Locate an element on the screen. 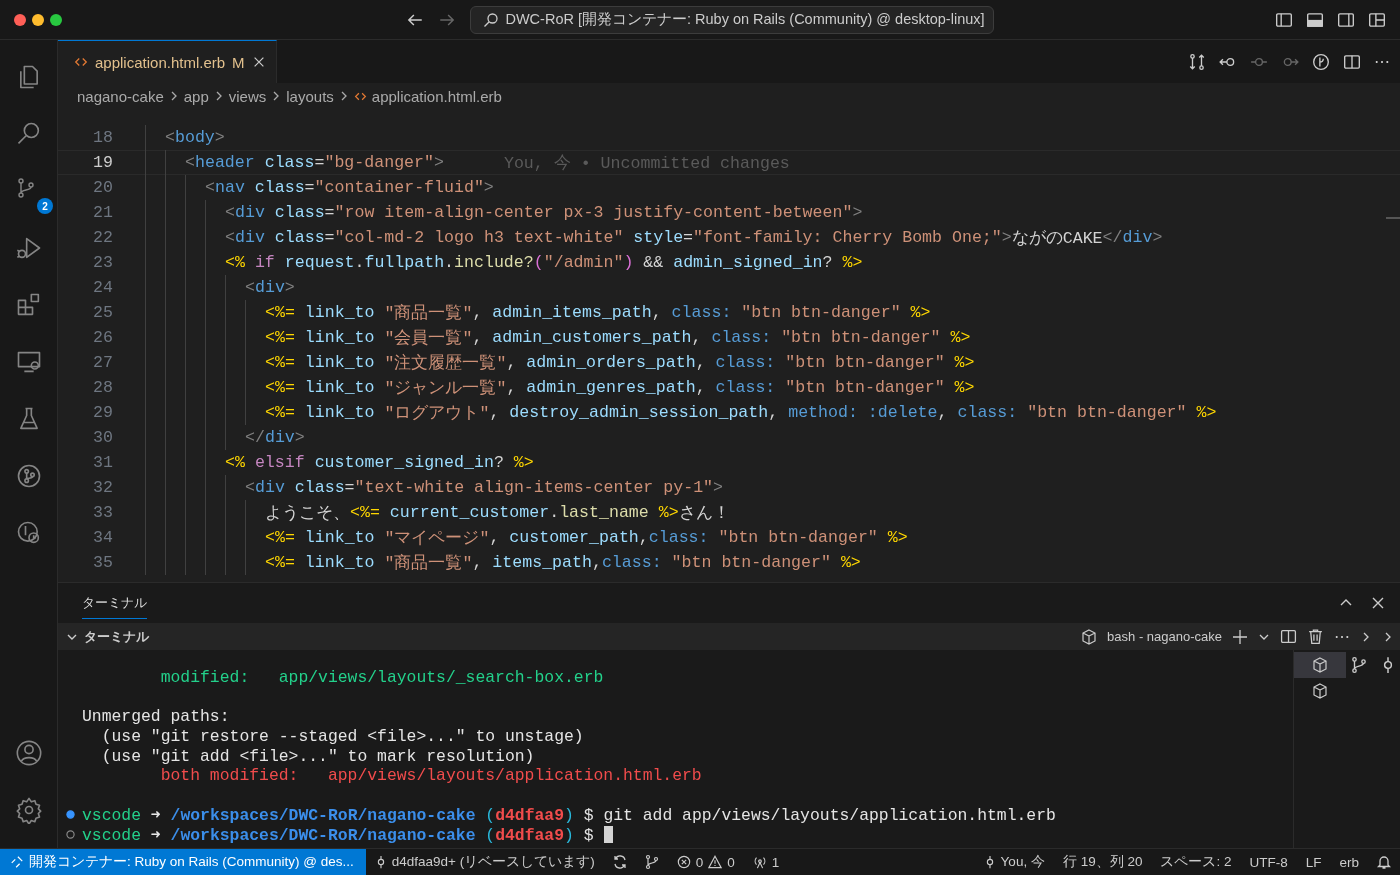  status-item: erb is located at coordinates (1349, 862).